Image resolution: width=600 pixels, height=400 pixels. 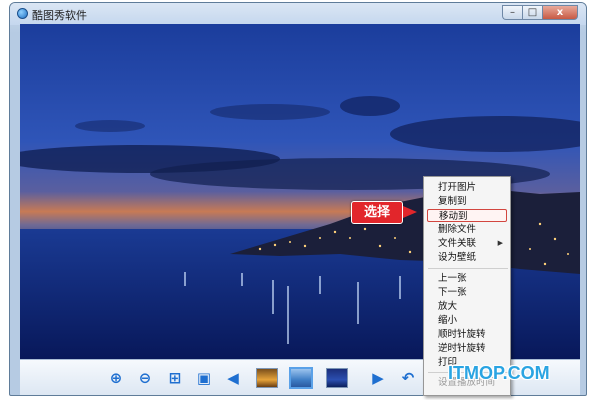 I want to click on menu-item-set-wallpaper: 设为壁纸, so click(x=467, y=257).